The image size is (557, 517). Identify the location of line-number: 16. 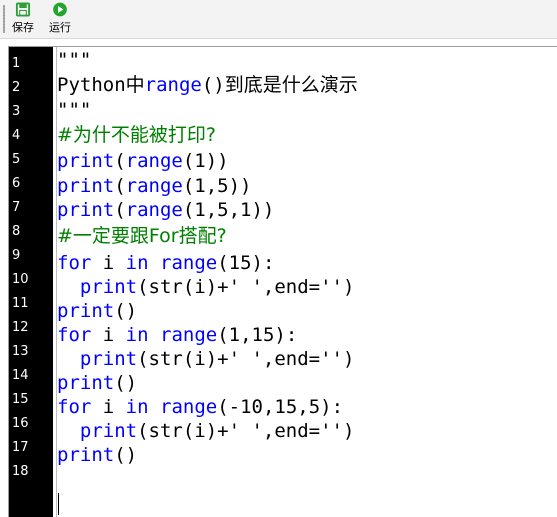
(20, 423).